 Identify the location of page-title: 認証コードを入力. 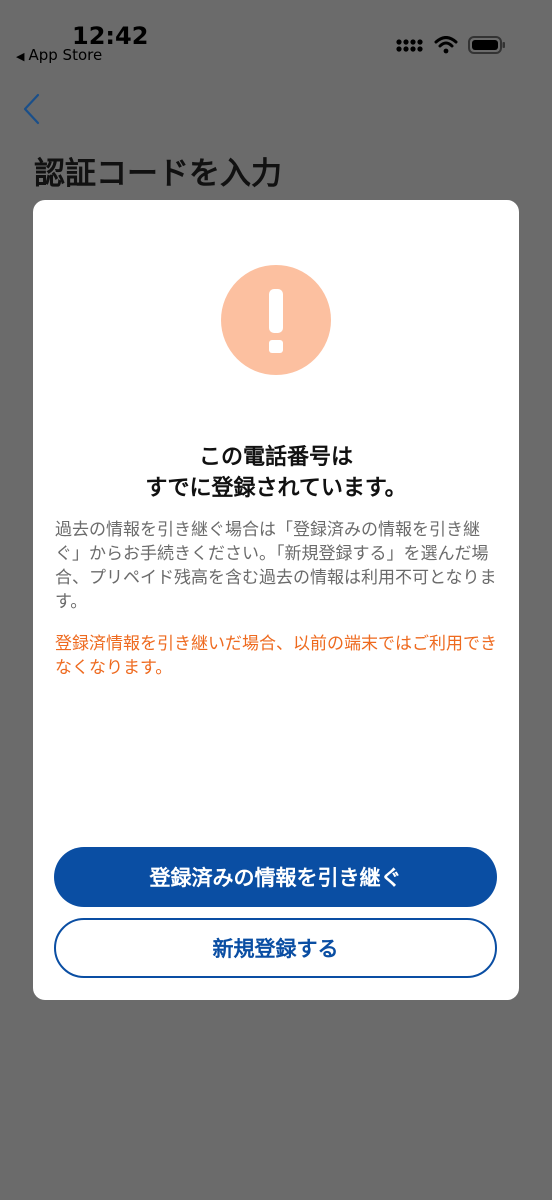
(158, 174).